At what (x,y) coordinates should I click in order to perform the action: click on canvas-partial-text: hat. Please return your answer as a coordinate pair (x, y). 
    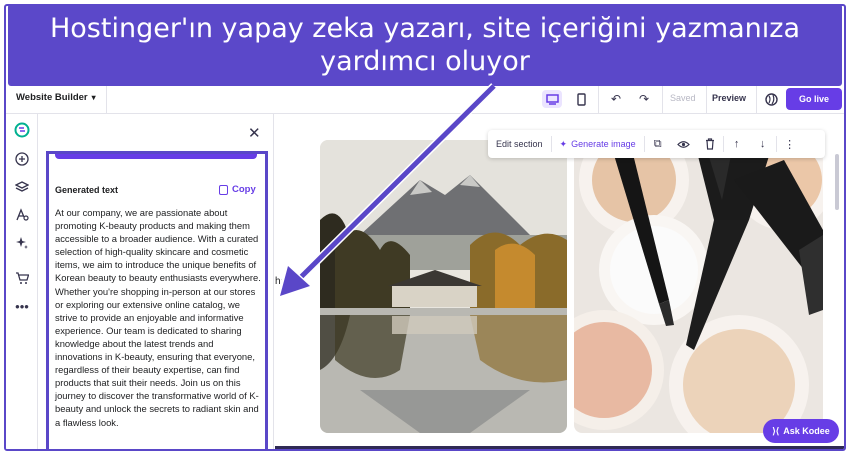
    Looking at the image, I should click on (282, 281).